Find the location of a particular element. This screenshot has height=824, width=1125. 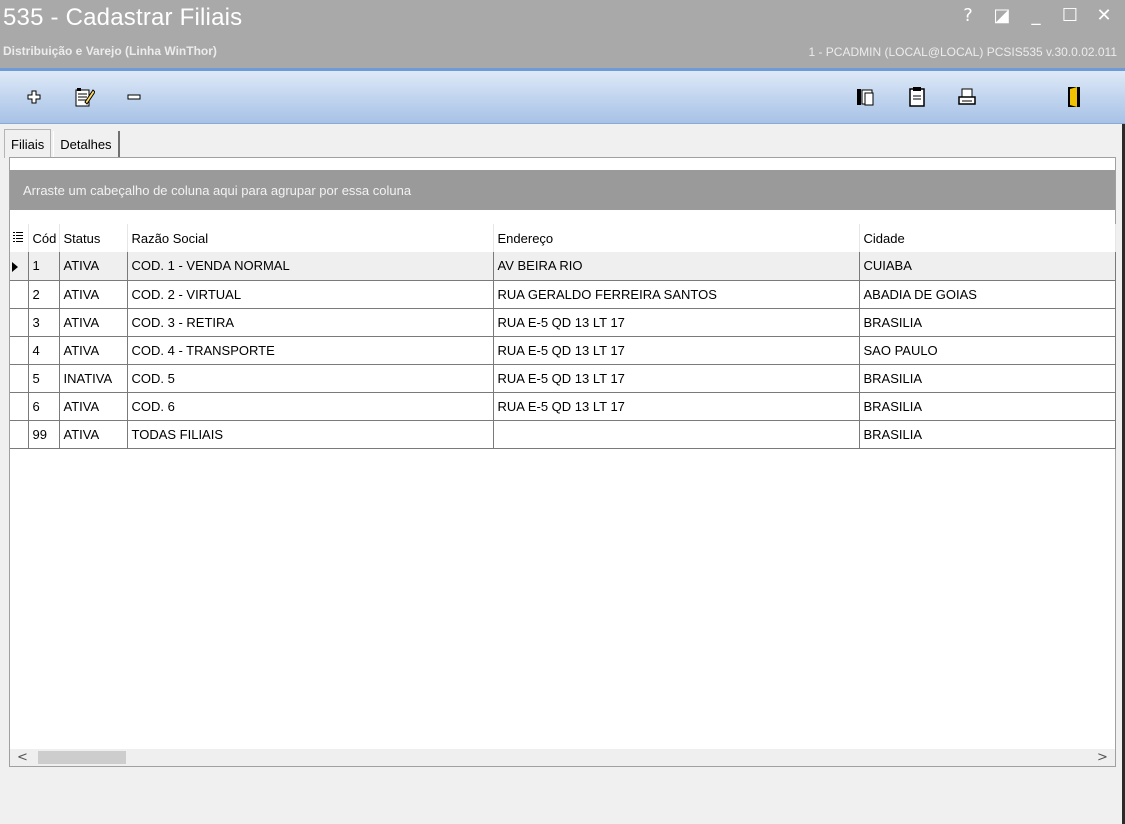

edit-icon is located at coordinates (85, 97).